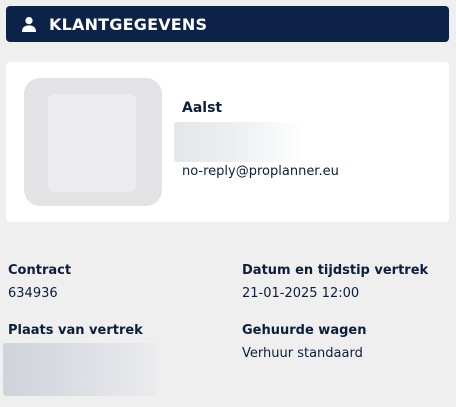 The width and height of the screenshot is (456, 407). I want to click on customer-name: Aalst, so click(202, 108).